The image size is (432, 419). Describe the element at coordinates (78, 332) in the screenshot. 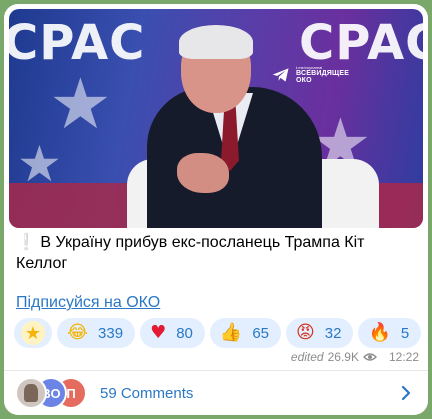

I see `laughing-face-icon: 😂` at that location.